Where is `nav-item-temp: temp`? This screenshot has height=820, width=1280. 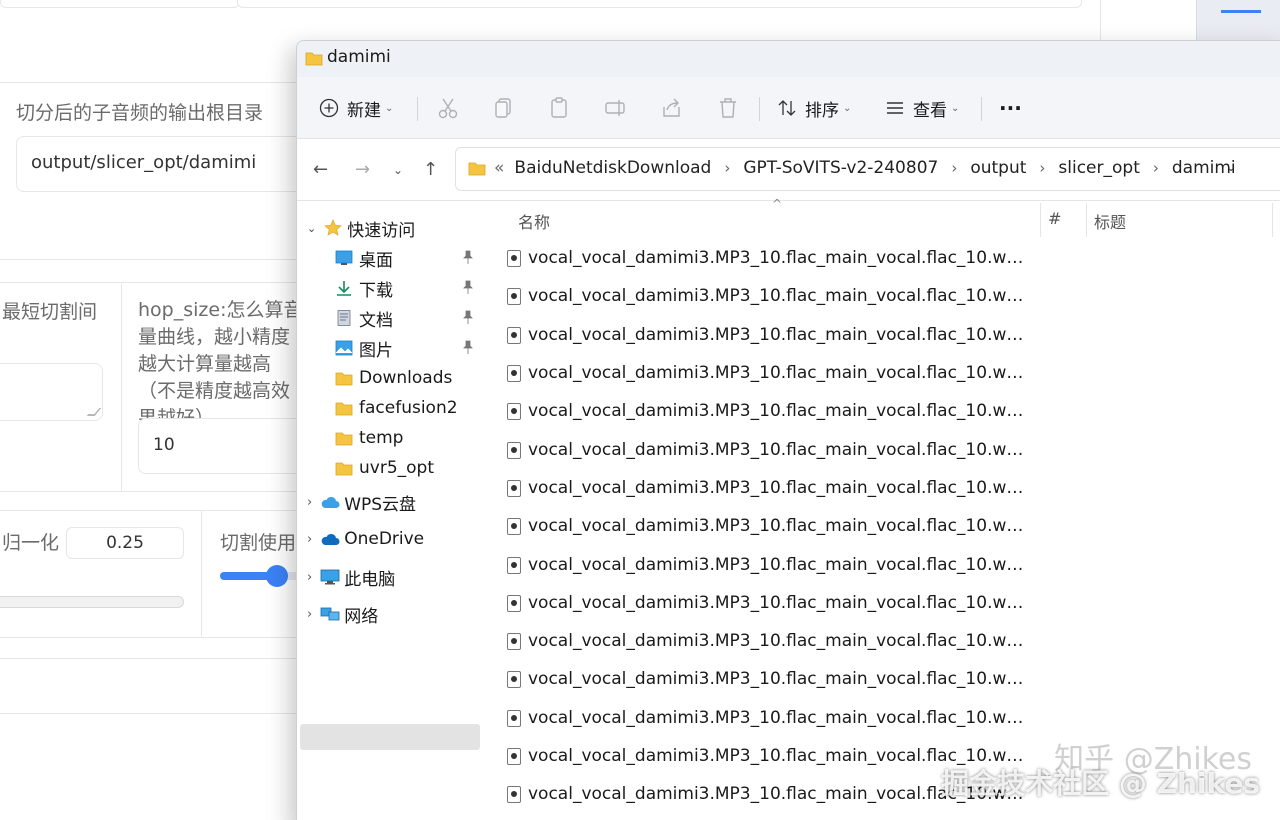
nav-item-temp: temp is located at coordinates (369, 438).